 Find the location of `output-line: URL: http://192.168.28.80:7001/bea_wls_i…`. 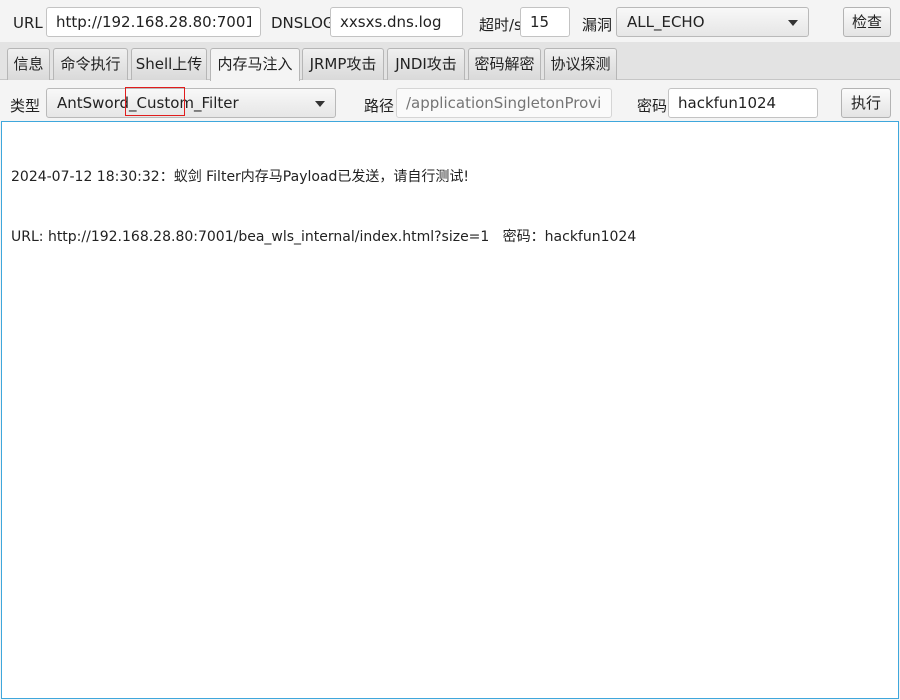

output-line: URL: http://192.168.28.80:7001/bea_wls_i… is located at coordinates (324, 237).